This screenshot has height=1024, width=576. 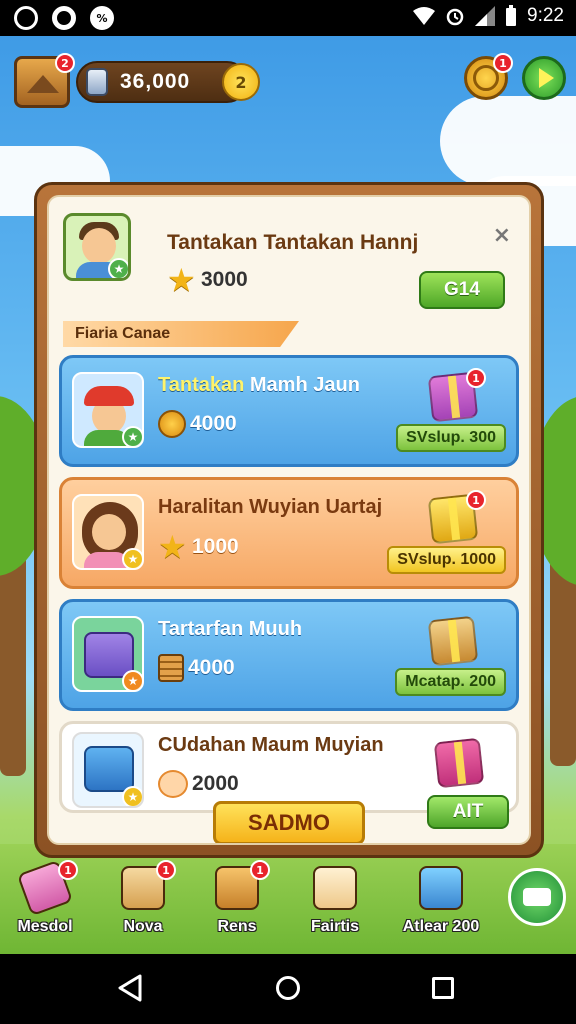 I want to click on play-icon, so click(x=546, y=78).